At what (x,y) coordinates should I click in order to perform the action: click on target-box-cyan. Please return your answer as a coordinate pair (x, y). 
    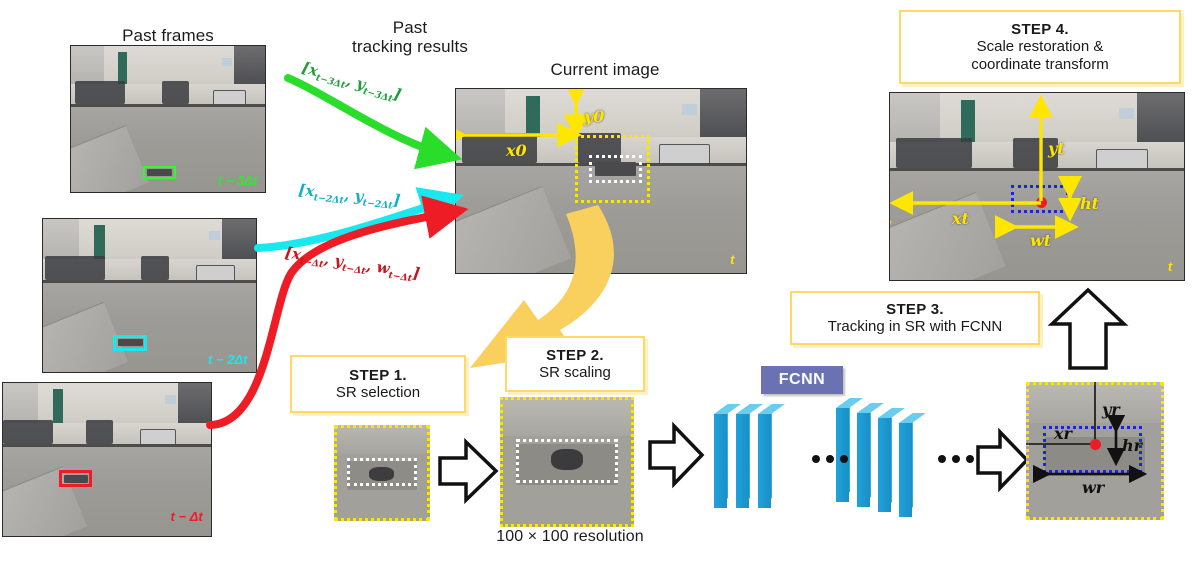
    Looking at the image, I should click on (130, 343).